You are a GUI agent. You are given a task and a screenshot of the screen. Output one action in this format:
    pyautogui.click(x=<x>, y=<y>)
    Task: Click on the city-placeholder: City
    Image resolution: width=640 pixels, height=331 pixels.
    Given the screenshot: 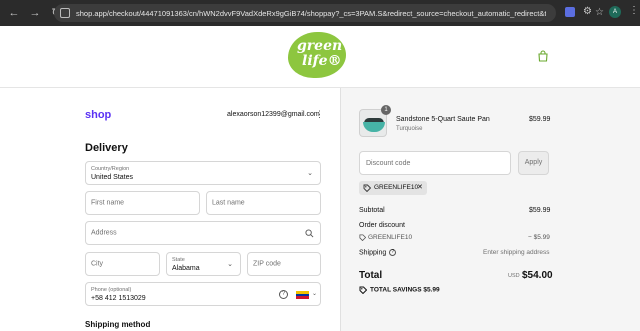 What is the action you would take?
    pyautogui.click(x=97, y=264)
    